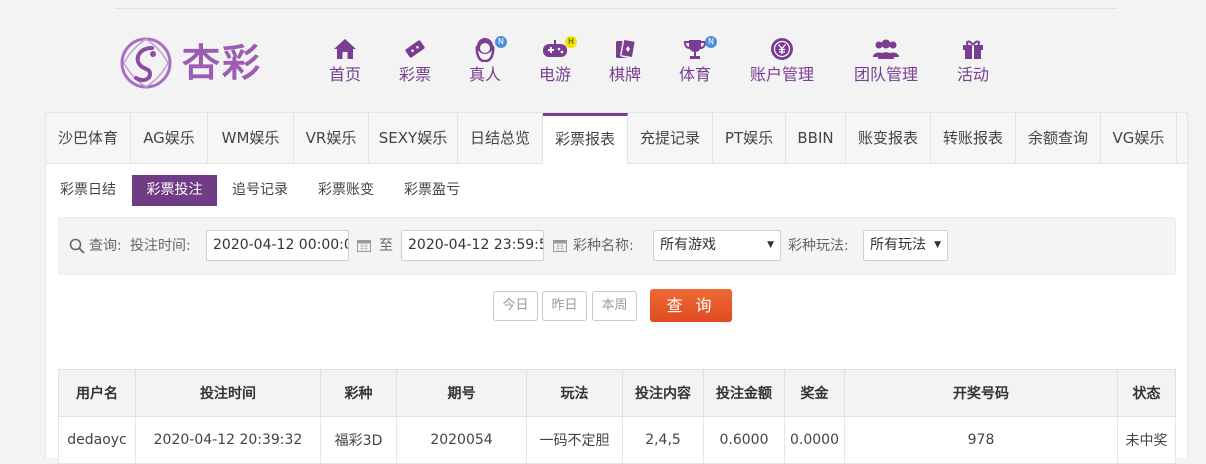  What do you see at coordinates (415, 60) in the screenshot?
I see `nav-lottery: 彩票` at bounding box center [415, 60].